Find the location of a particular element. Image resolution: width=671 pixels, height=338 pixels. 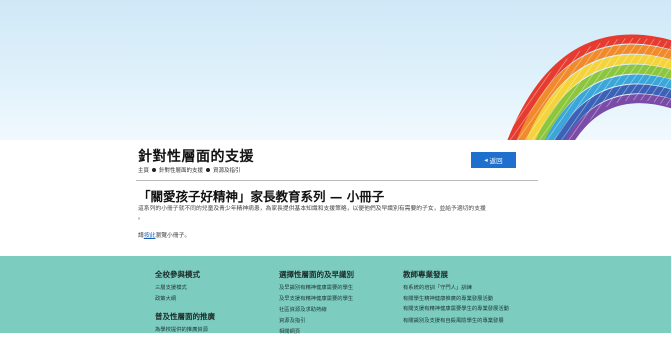

back-button-label: 返回 is located at coordinates (496, 161).